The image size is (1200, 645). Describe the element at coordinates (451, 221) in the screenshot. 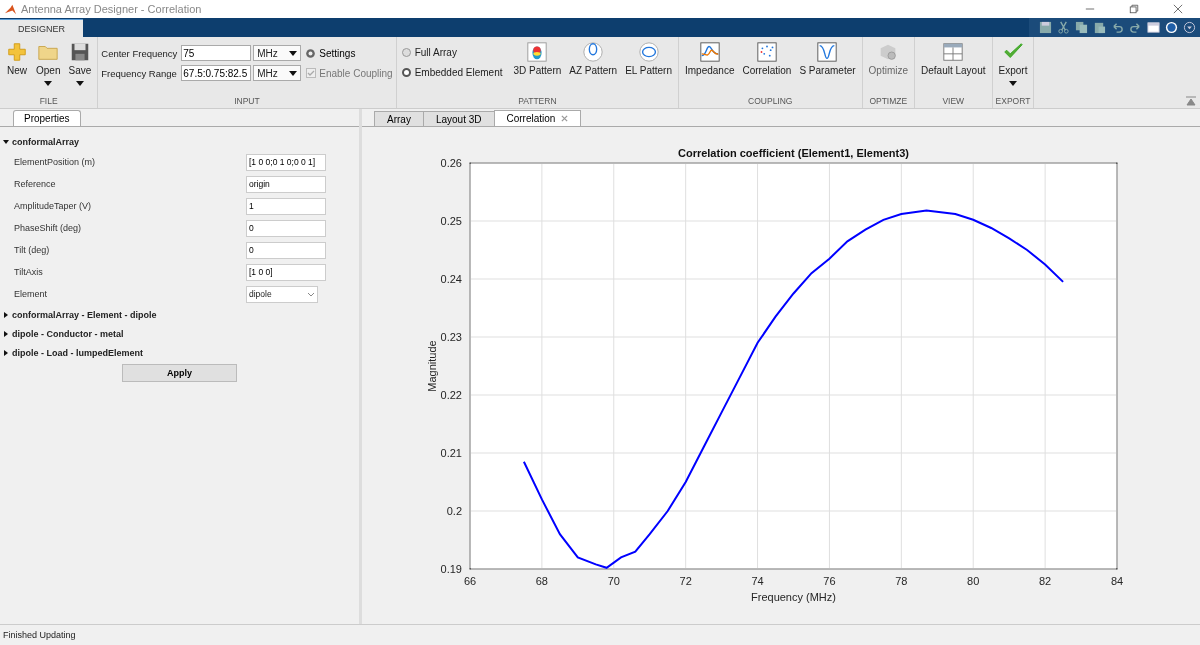

I see `y-tick-label: 0.25` at that location.